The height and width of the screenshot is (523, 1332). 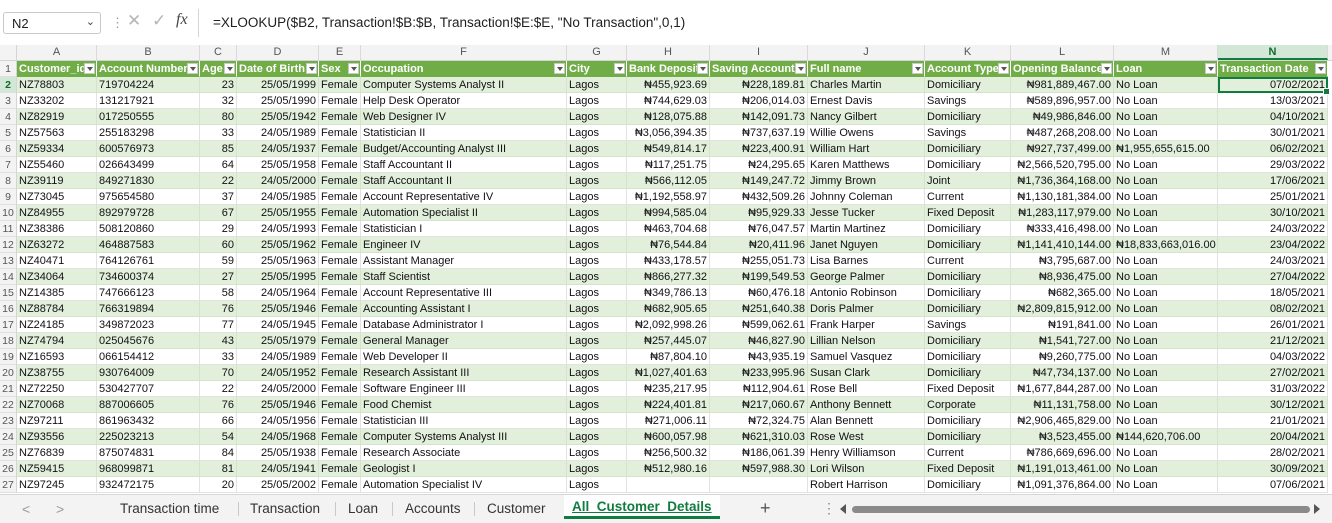 I want to click on table-cell: ₦566,112.05, so click(x=668, y=181).